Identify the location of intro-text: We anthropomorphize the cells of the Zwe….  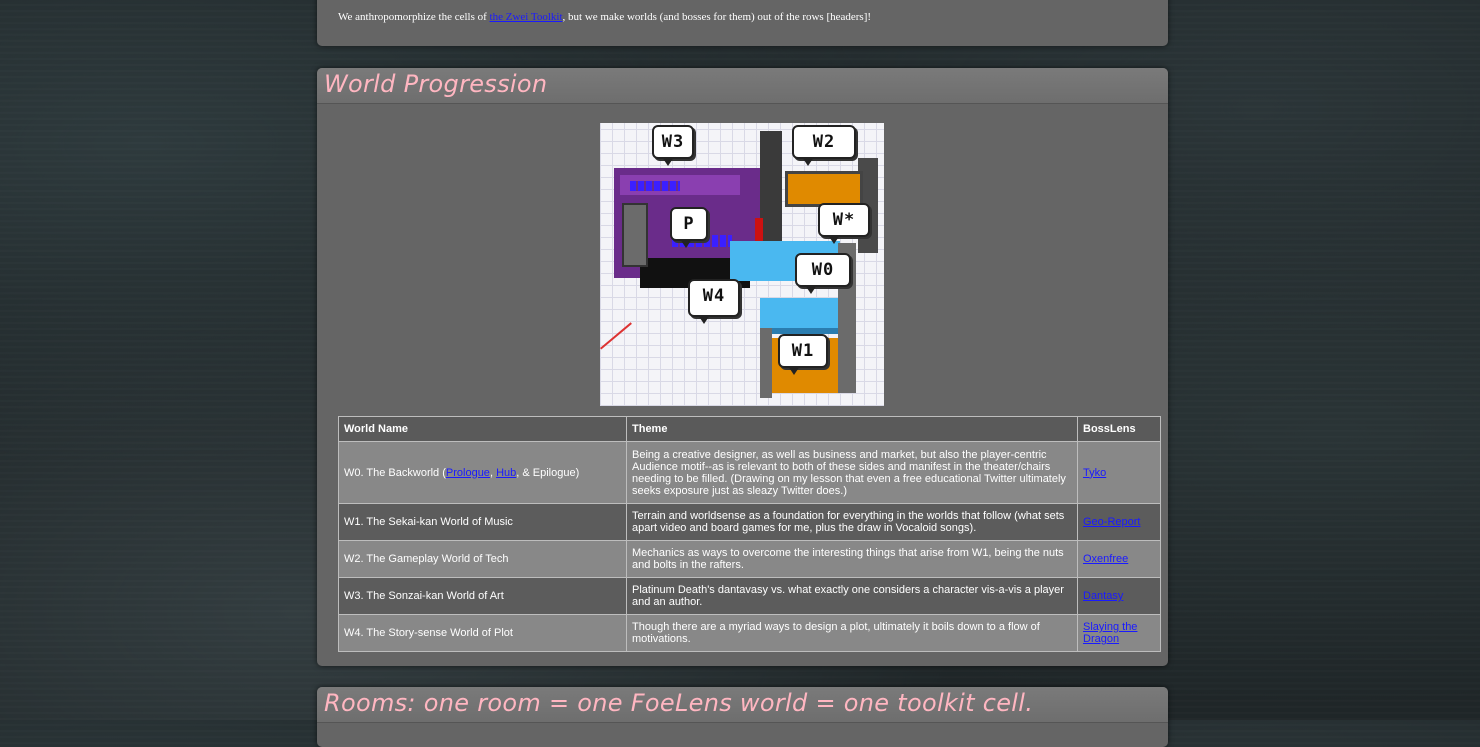
(604, 17).